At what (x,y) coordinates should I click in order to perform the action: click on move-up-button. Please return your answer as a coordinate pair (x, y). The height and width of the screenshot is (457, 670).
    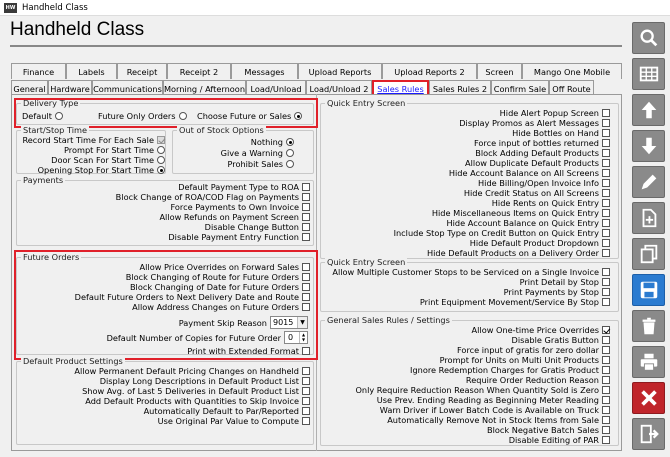
    Looking at the image, I should click on (648, 110).